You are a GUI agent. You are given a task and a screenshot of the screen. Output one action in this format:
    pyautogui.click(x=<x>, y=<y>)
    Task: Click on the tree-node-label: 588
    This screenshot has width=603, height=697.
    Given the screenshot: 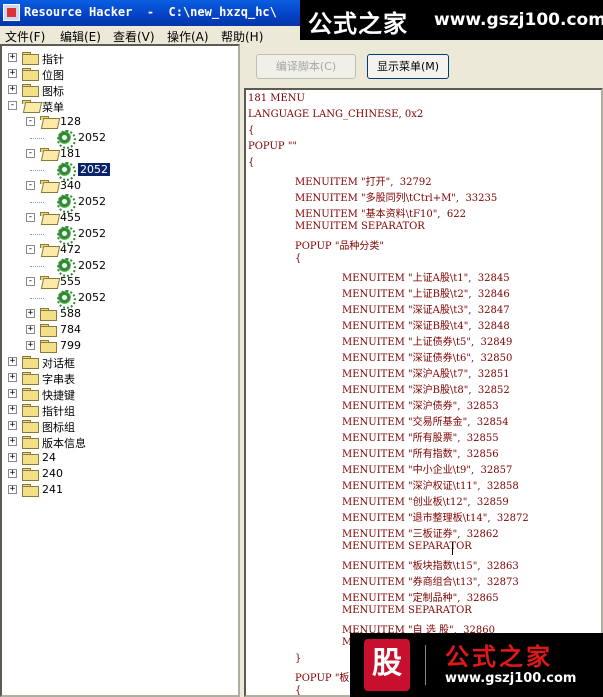 What is the action you would take?
    pyautogui.click(x=70, y=313)
    